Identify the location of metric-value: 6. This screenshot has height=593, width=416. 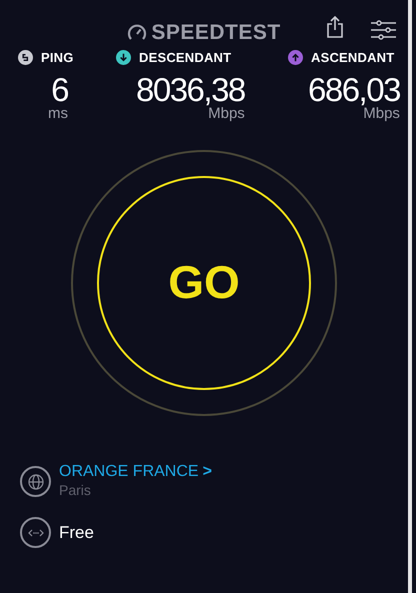
(59, 89).